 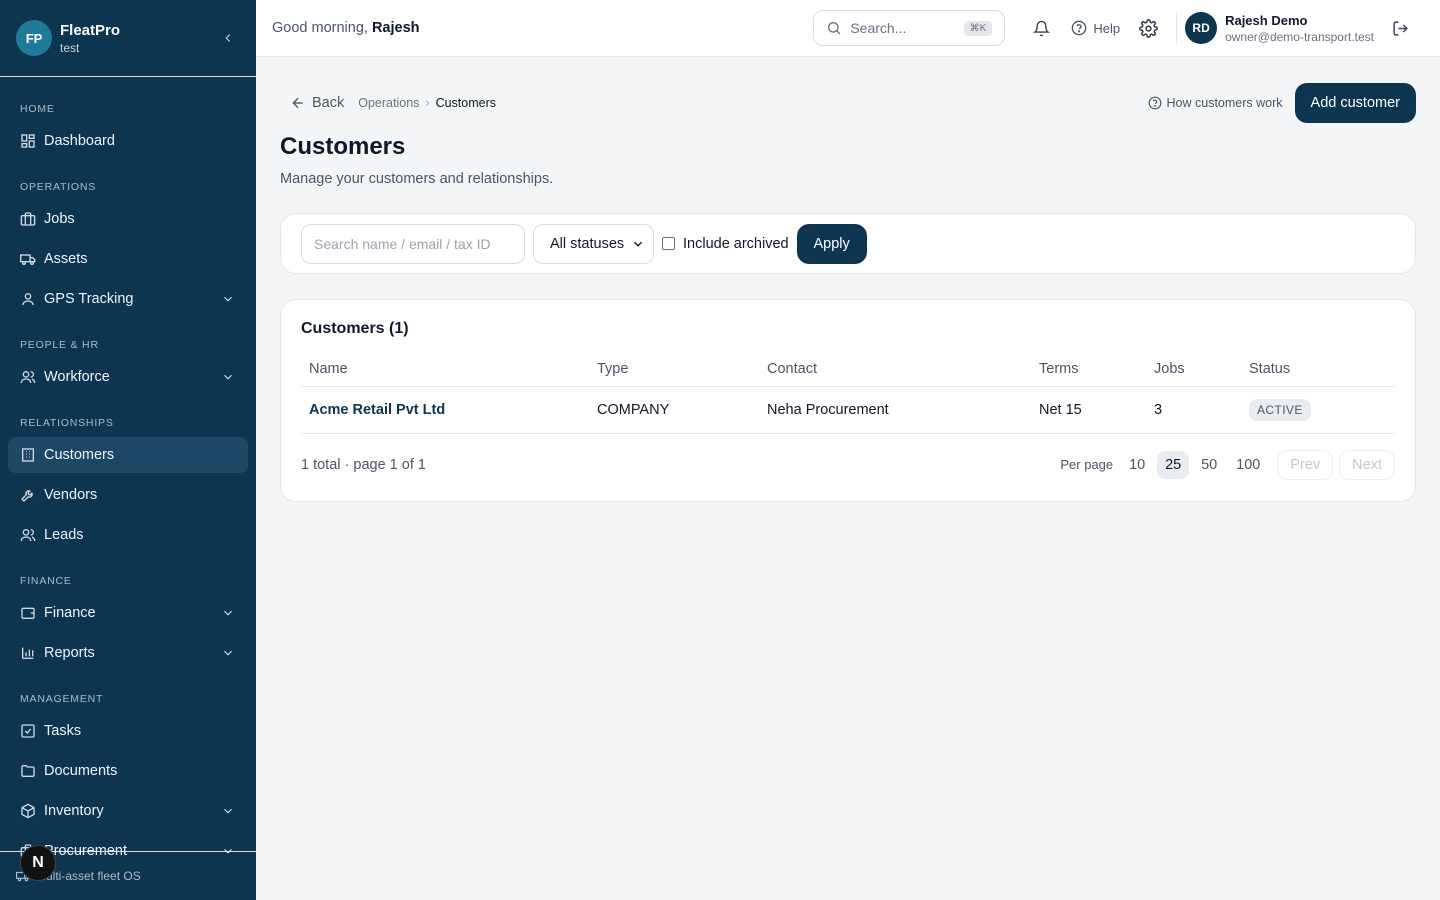 I want to click on building-icon, so click(x=28, y=455).